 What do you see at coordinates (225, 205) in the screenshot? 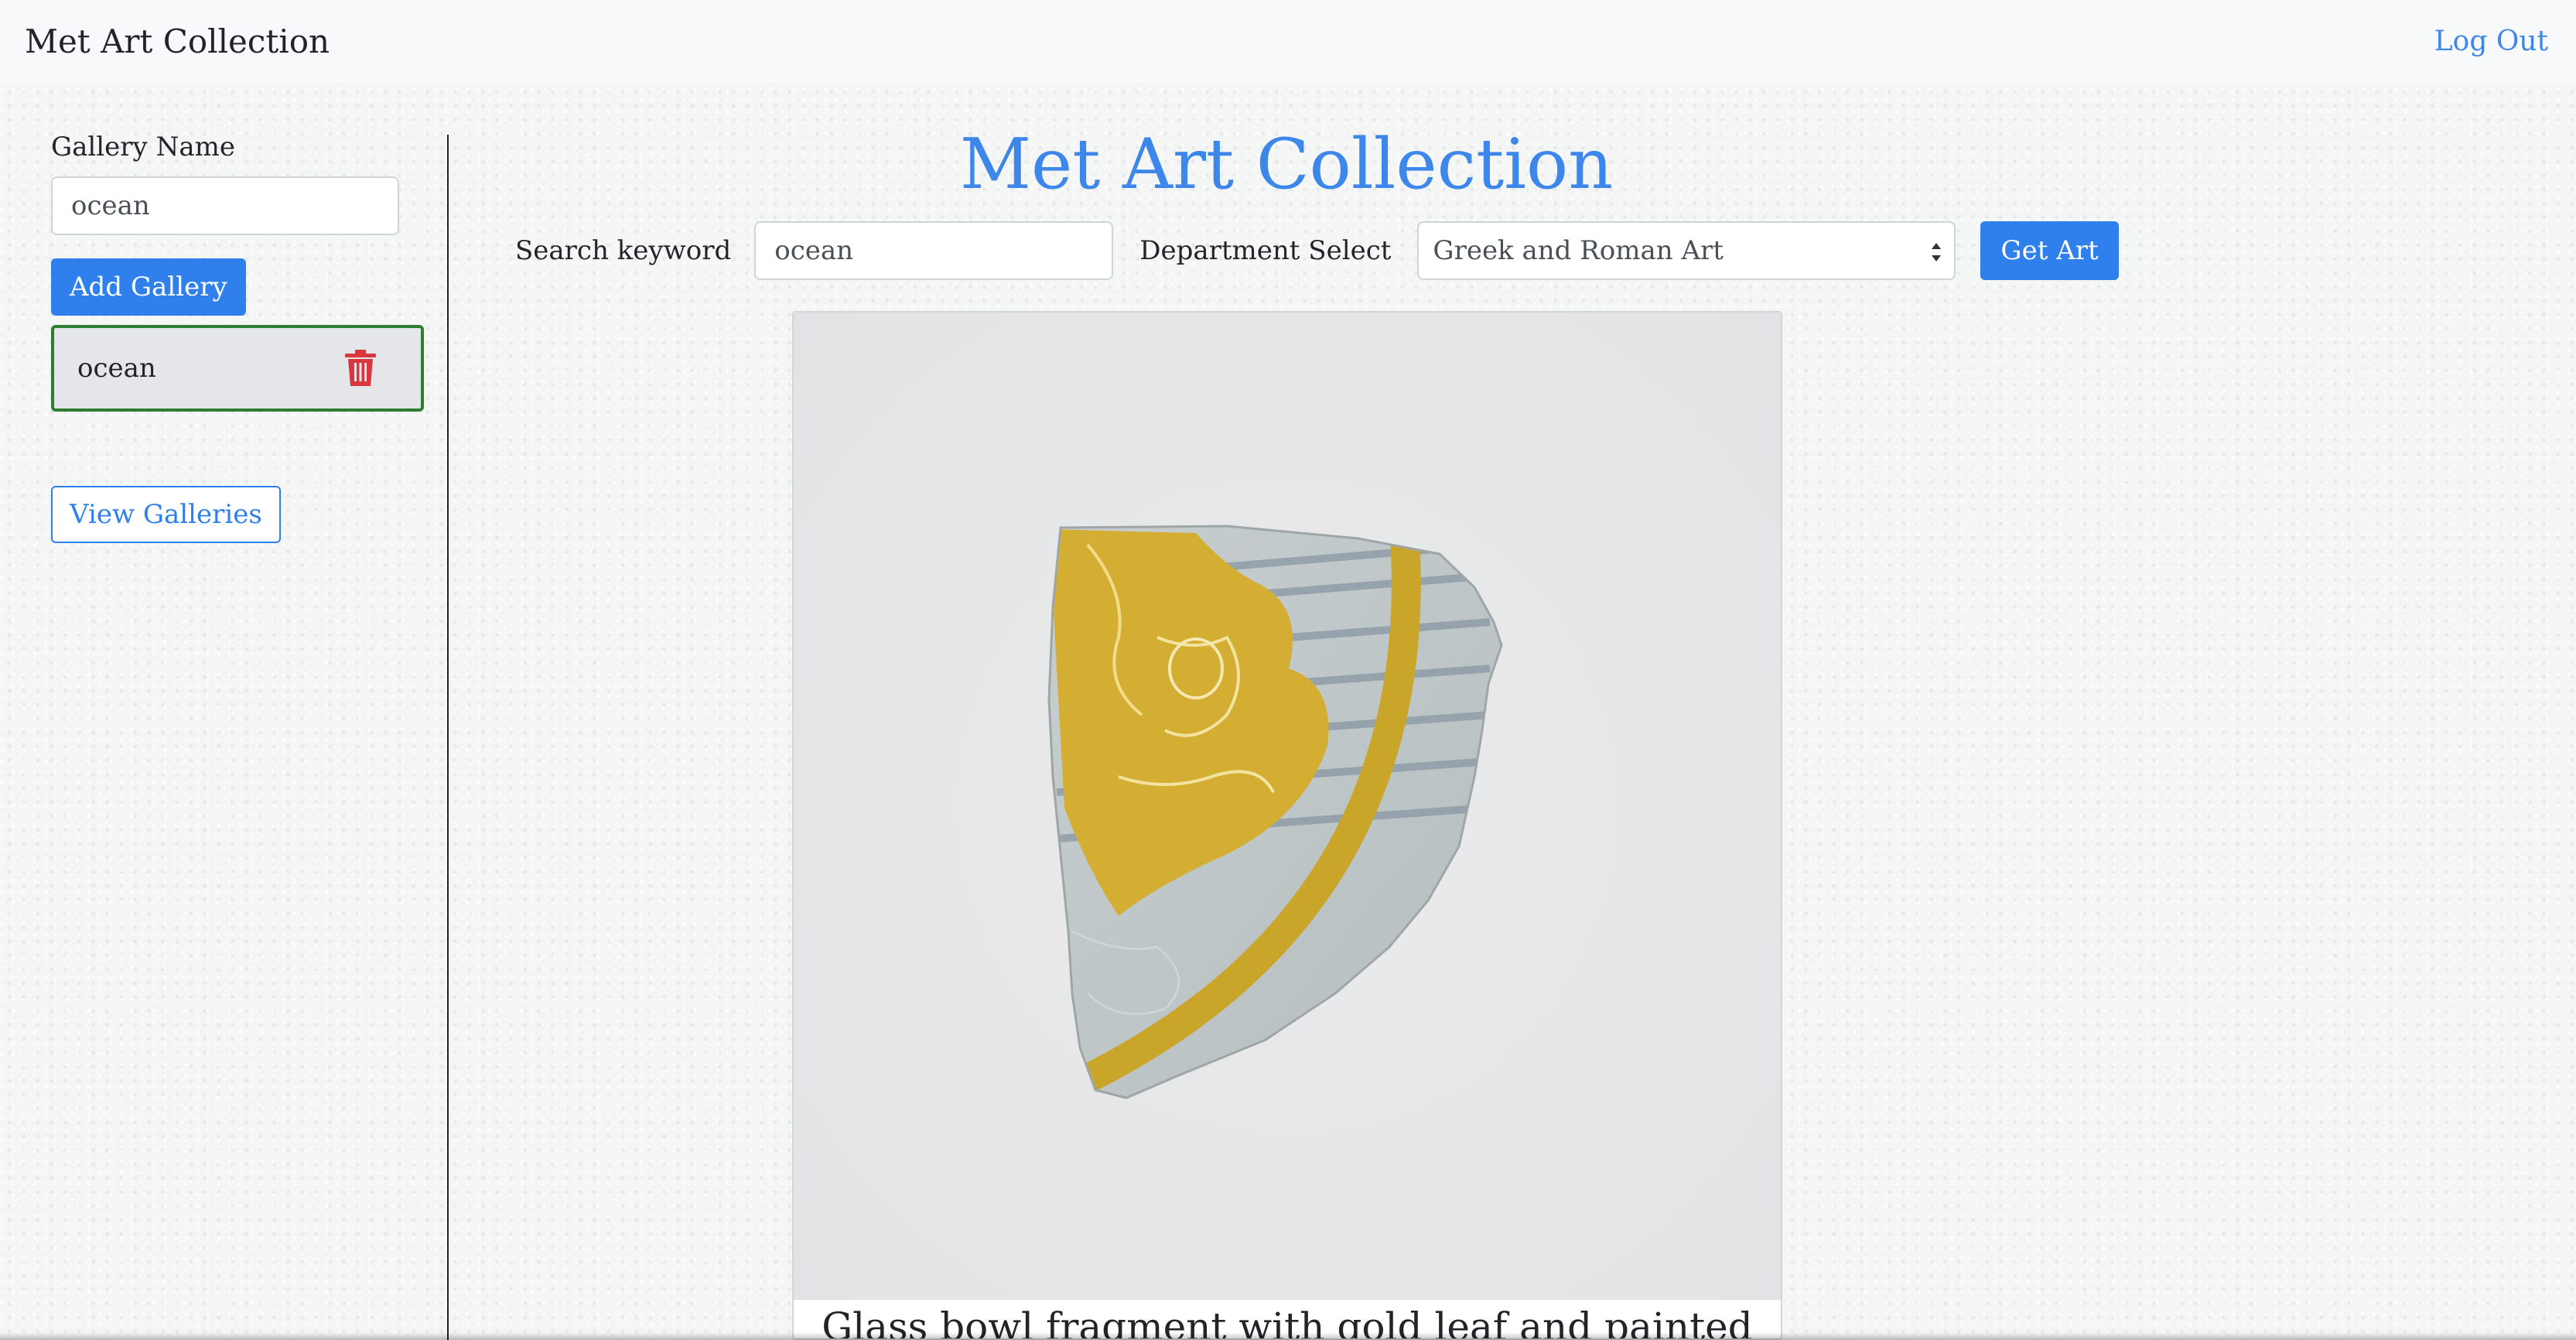
I see `gallery-name-input` at bounding box center [225, 205].